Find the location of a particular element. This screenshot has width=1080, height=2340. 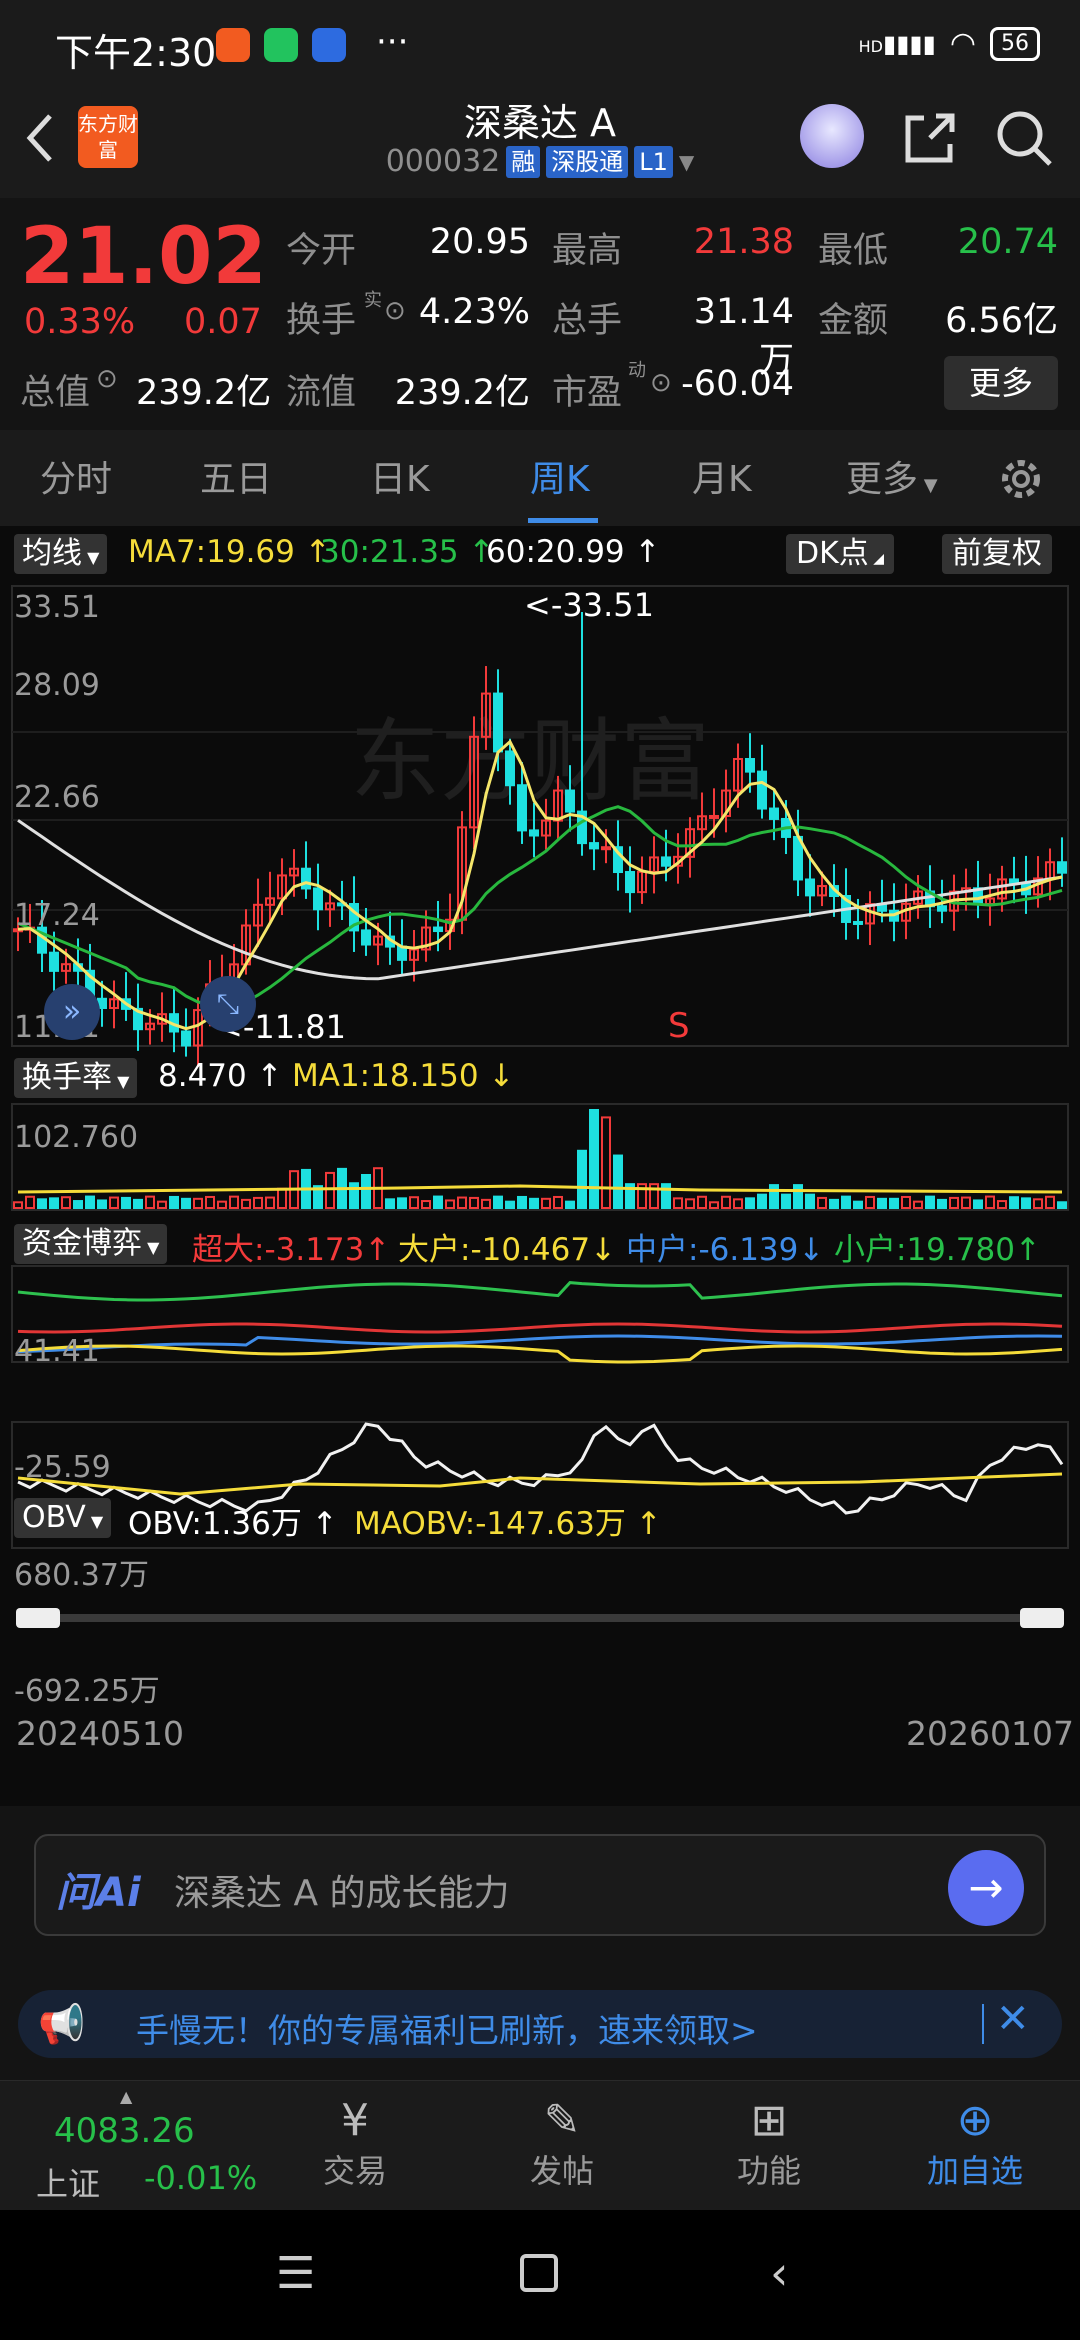

back-nav-icon: ‹ is located at coordinates (779, 2273).